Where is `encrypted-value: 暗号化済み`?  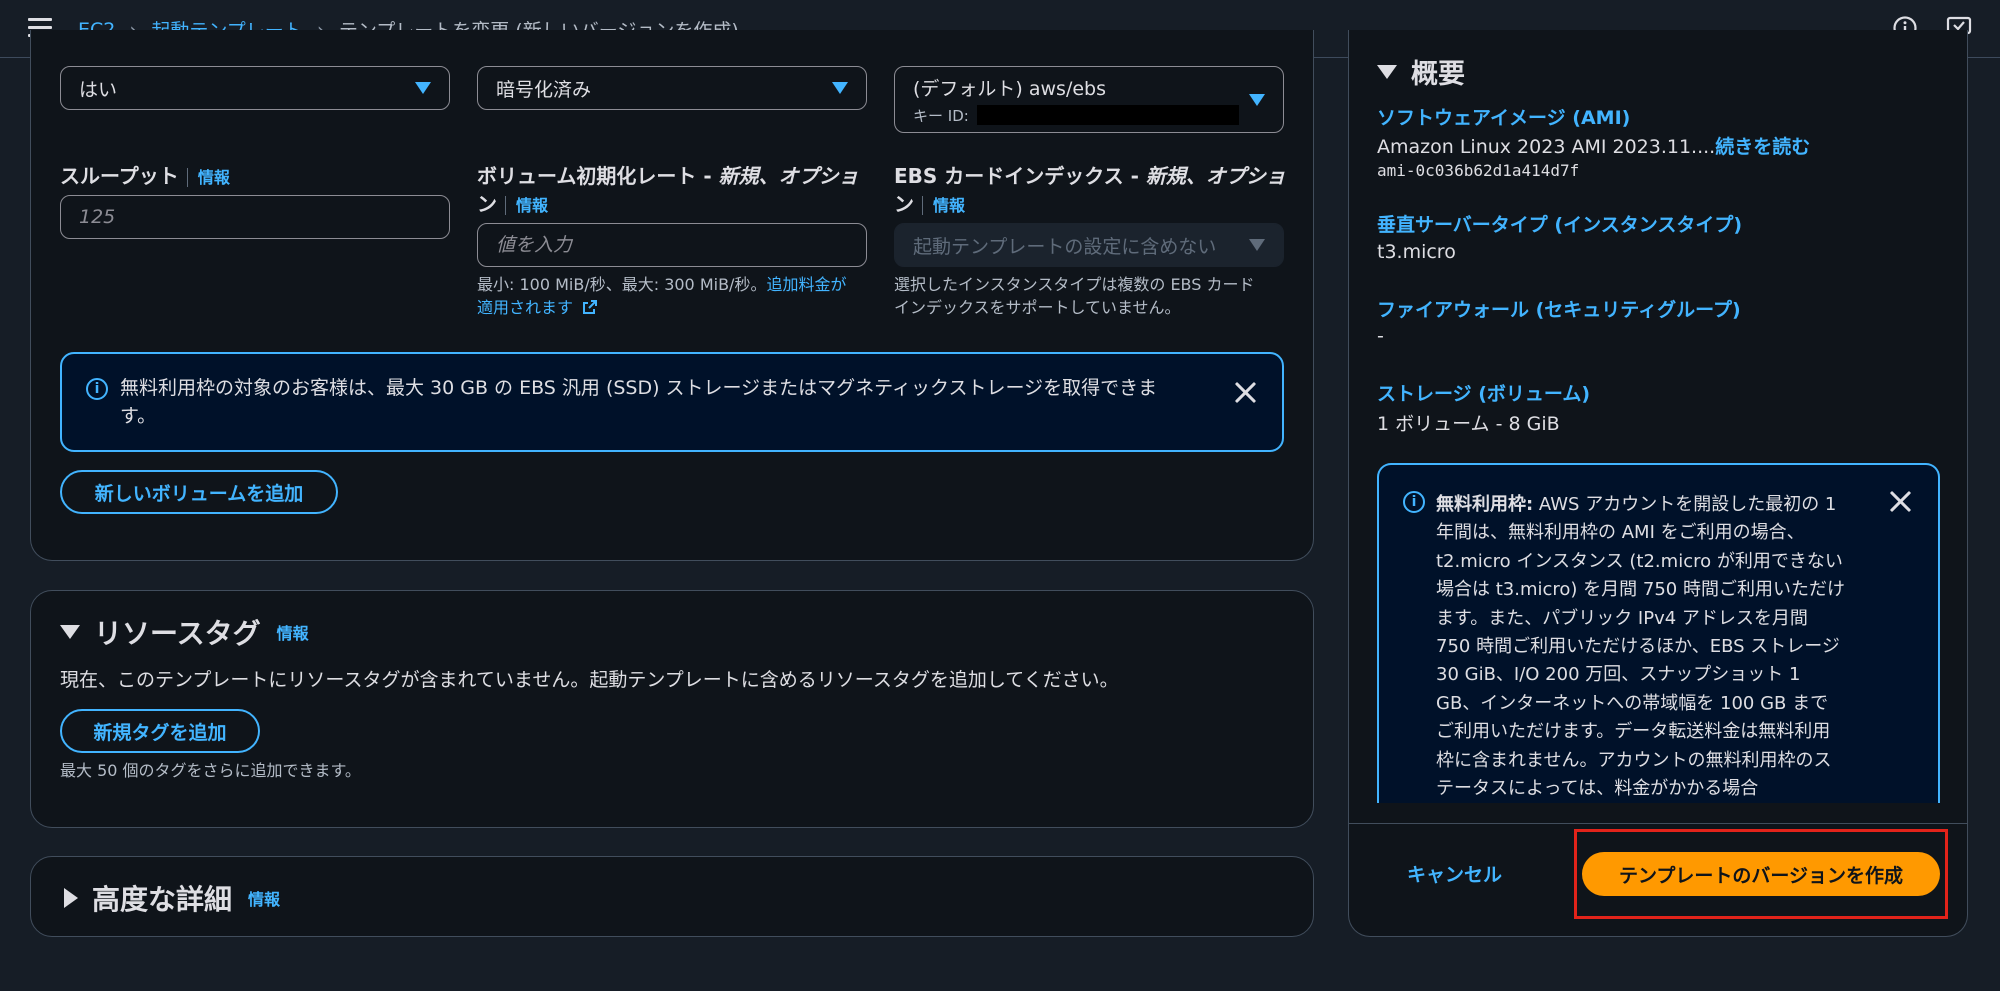
encrypted-value: 暗号化済み is located at coordinates (544, 89).